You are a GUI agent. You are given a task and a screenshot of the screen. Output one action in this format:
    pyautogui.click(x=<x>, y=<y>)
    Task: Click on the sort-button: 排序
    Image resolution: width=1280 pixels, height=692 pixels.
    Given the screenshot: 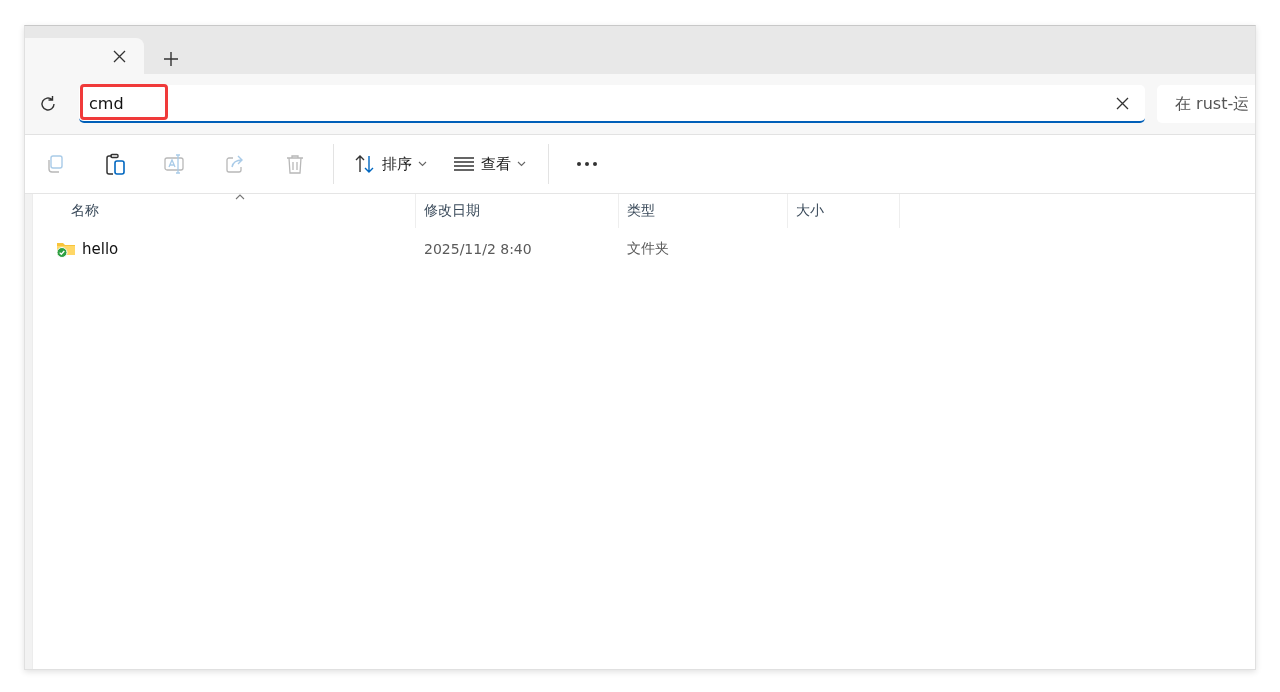 What is the action you would take?
    pyautogui.click(x=390, y=164)
    